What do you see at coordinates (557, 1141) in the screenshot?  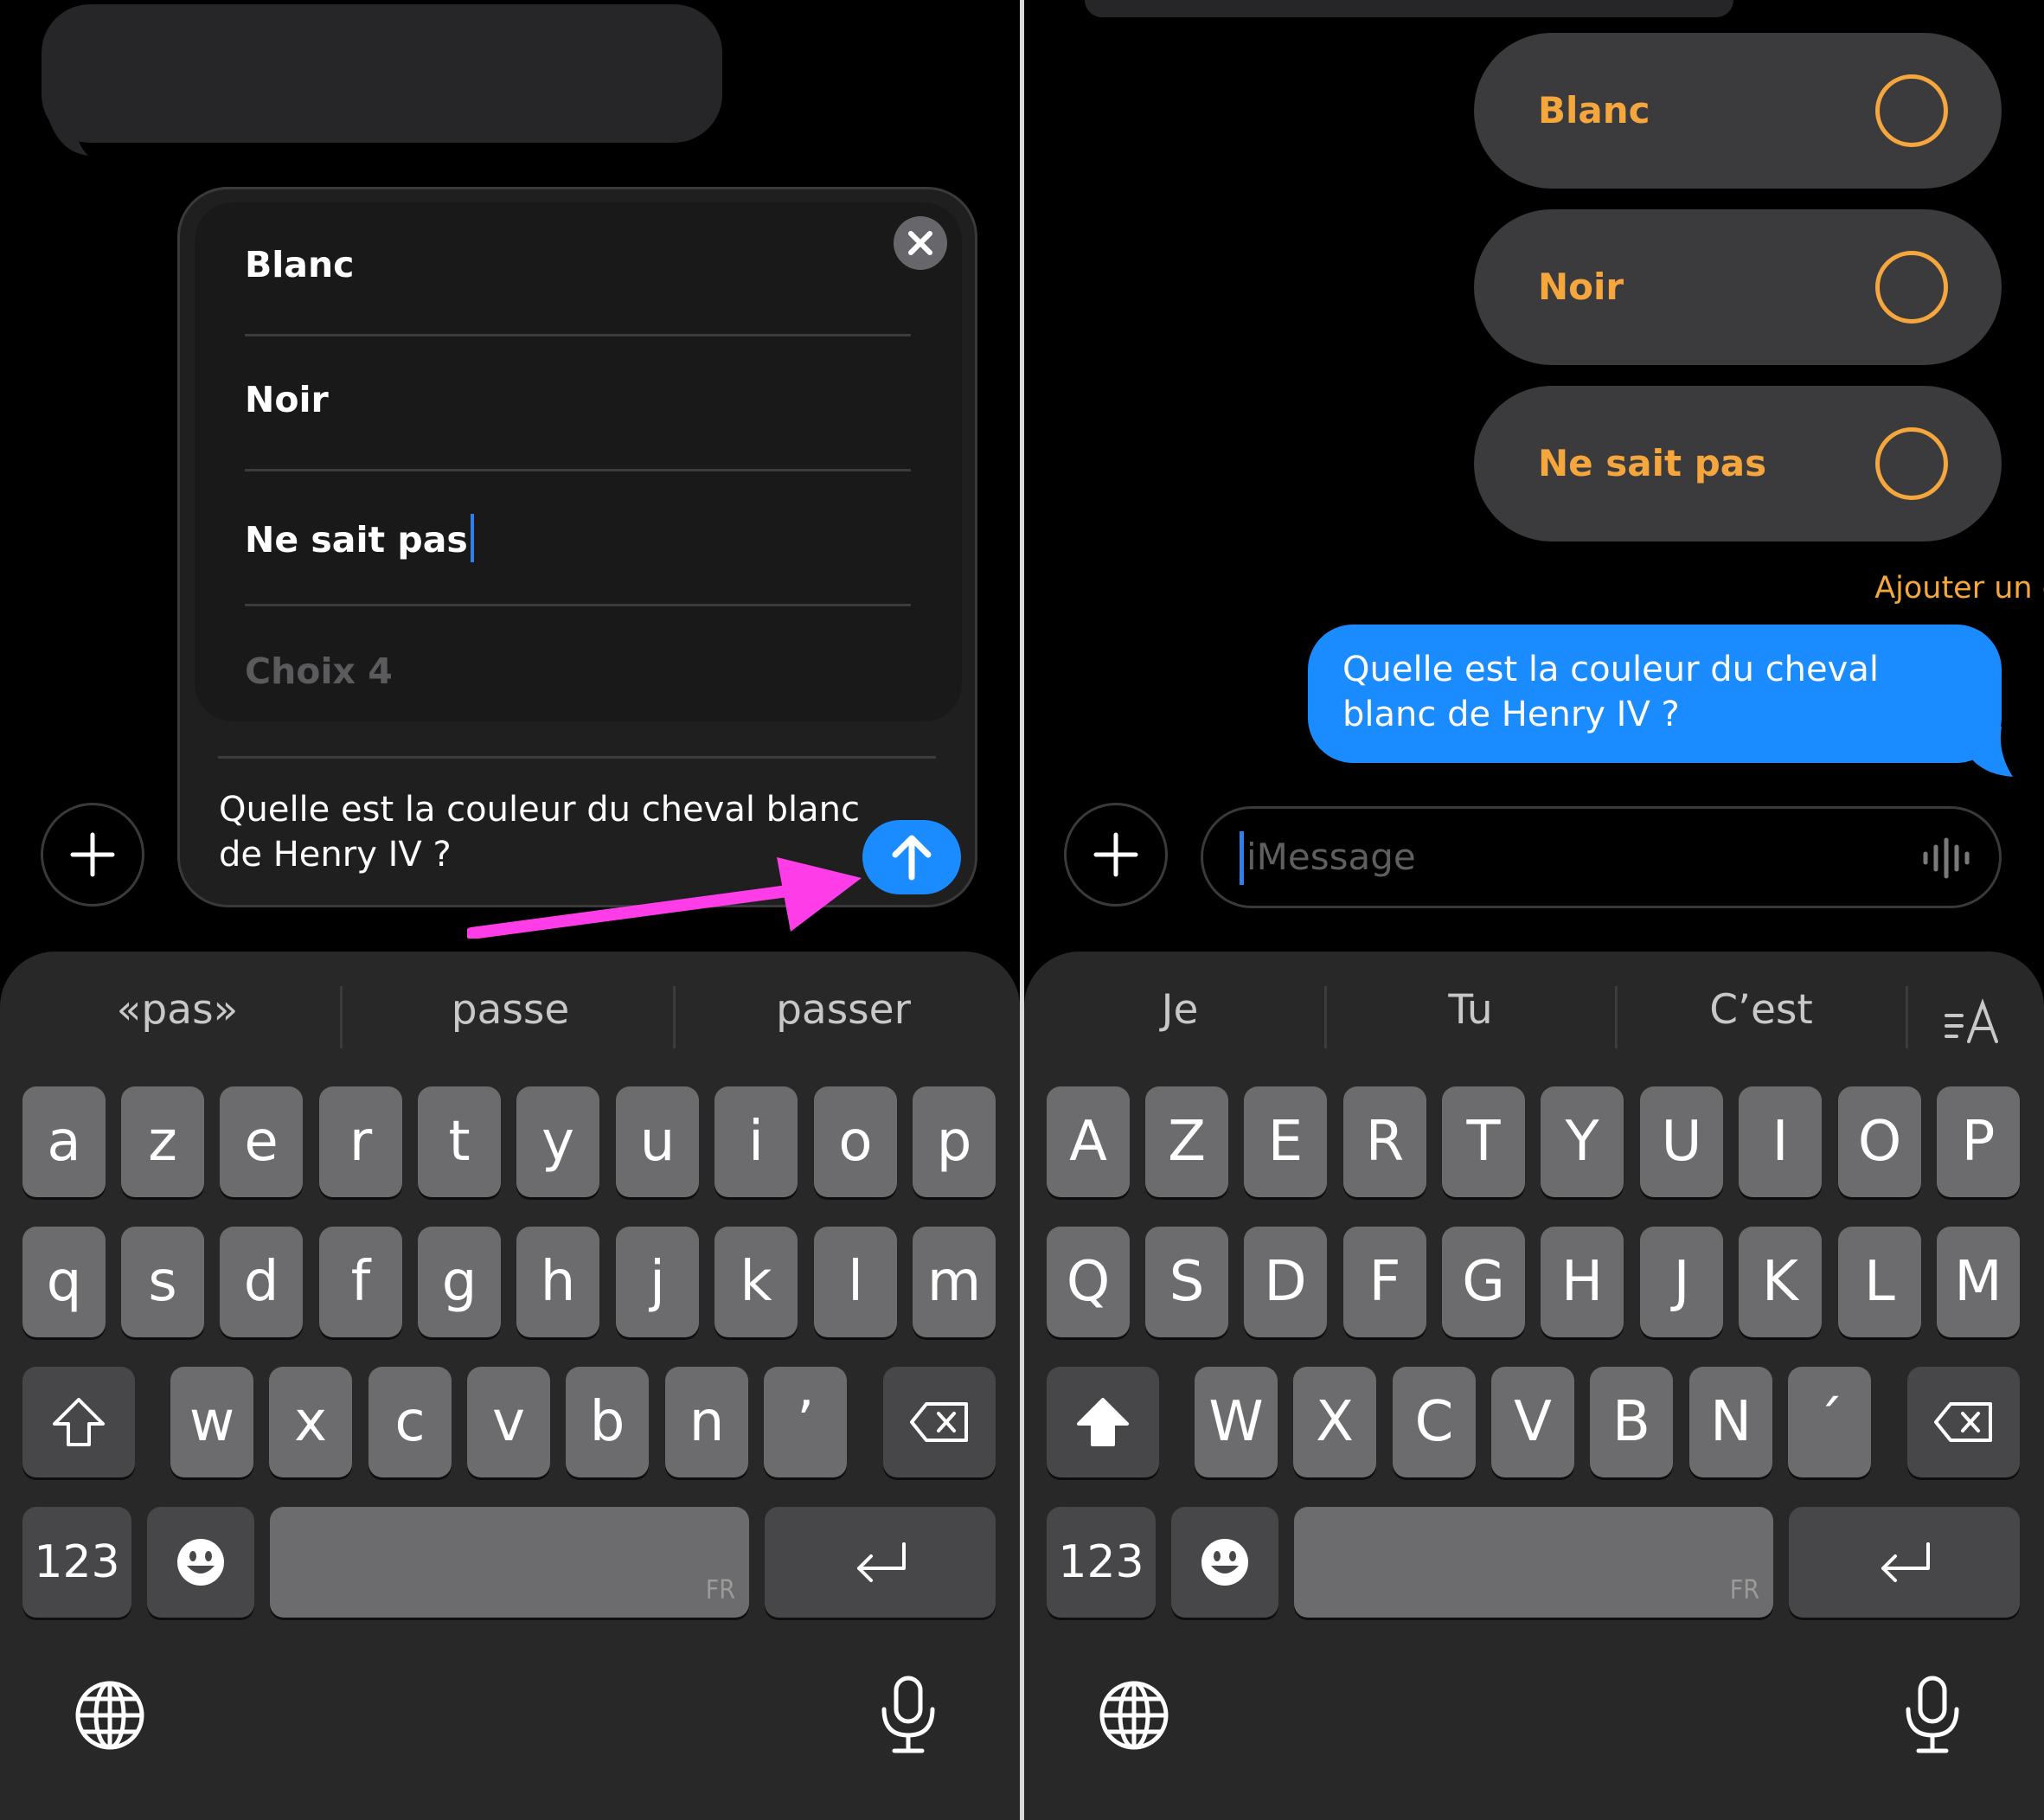 I see `key: y` at bounding box center [557, 1141].